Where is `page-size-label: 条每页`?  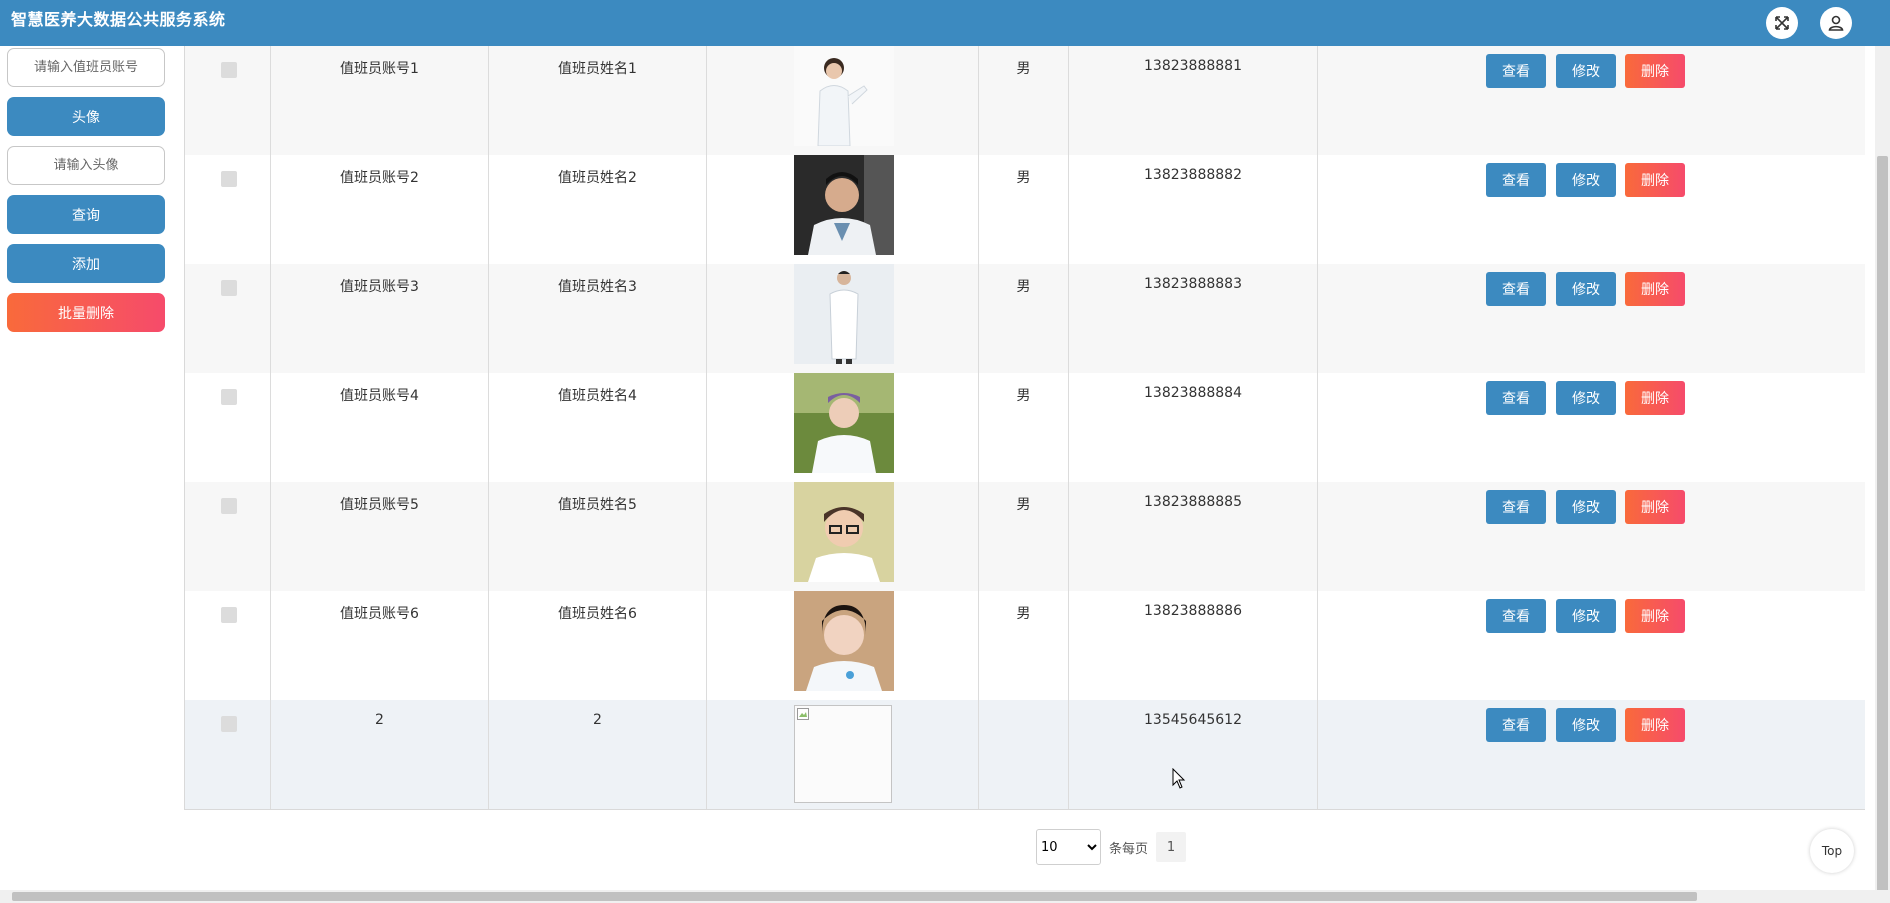
page-size-label: 条每页 is located at coordinates (1129, 849).